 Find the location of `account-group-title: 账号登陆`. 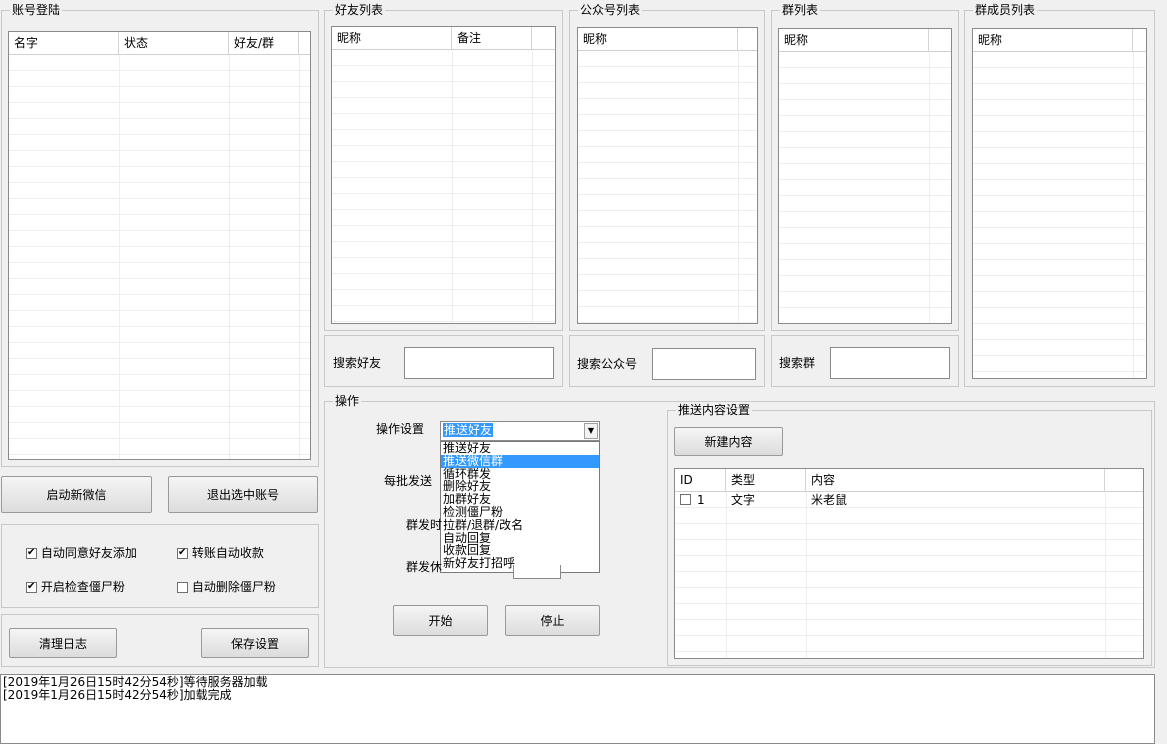

account-group-title: 账号登陆 is located at coordinates (36, 10).